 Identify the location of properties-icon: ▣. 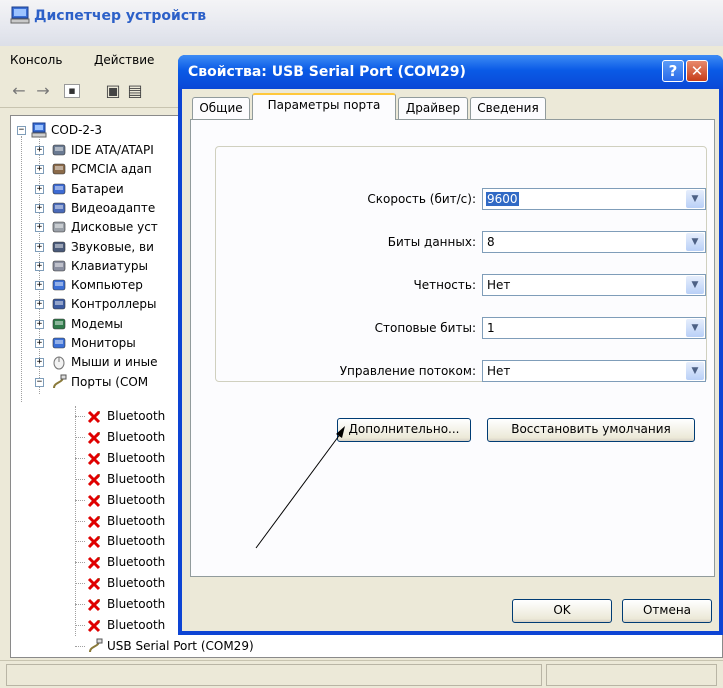
(113, 91).